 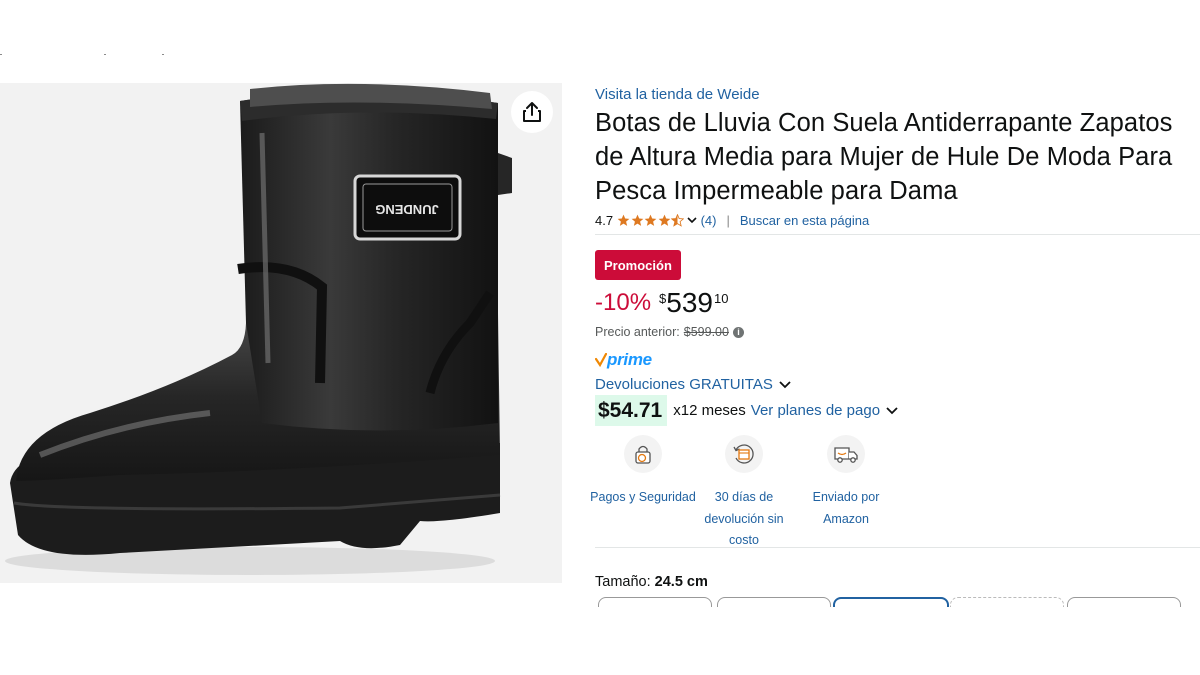 What do you see at coordinates (738, 332) in the screenshot?
I see `info-icon: i` at bounding box center [738, 332].